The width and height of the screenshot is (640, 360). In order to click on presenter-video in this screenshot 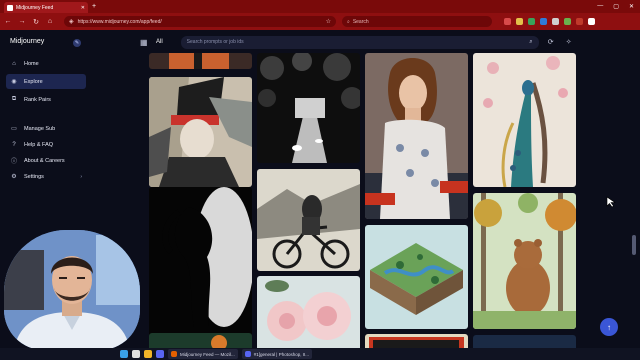, I will do `click(72, 290)`.